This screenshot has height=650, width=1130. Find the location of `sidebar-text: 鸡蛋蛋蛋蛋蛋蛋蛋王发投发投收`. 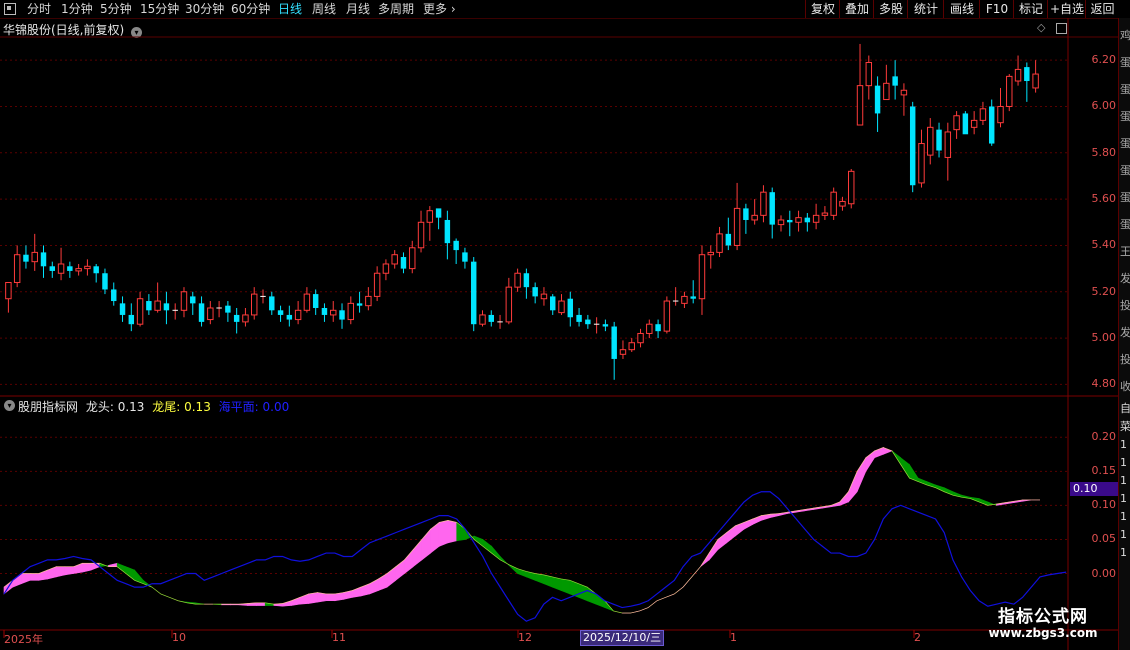

sidebar-text: 鸡蛋蛋蛋蛋蛋蛋蛋王发投发投收 is located at coordinates (1125, 211).